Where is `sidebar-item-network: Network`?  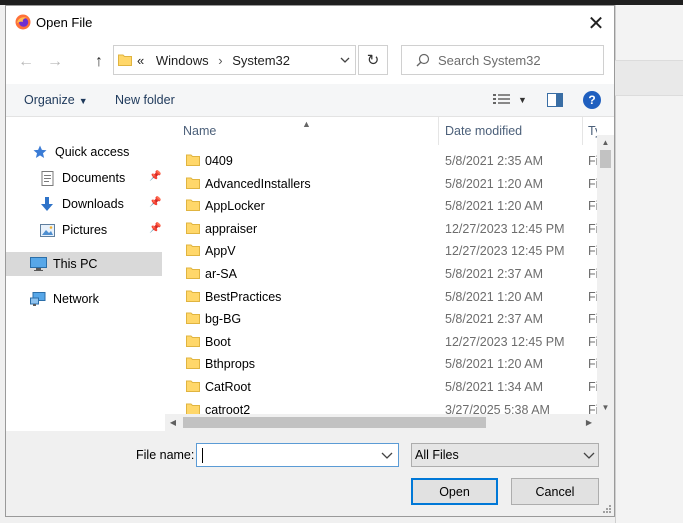 sidebar-item-network: Network is located at coordinates (84, 299).